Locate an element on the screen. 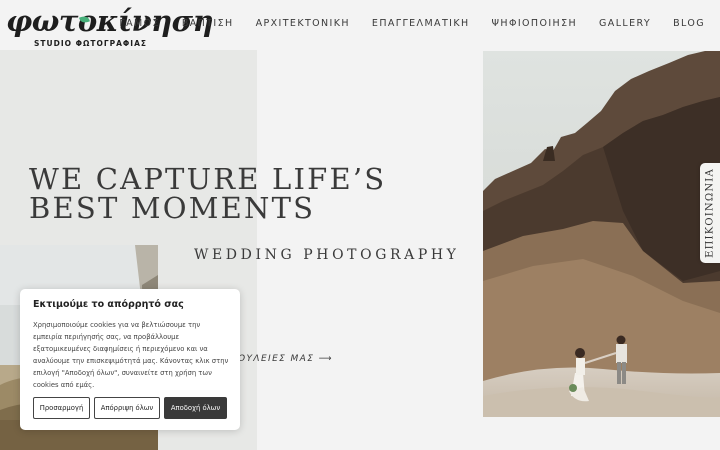  nav-item-gamos: ΓΑΜΟΣ is located at coordinates (139, 23).